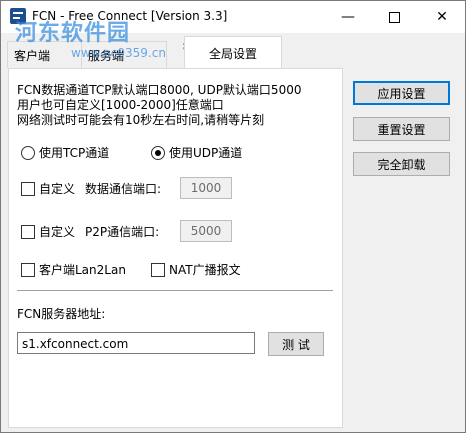 This screenshot has width=466, height=433. I want to click on info-line-3: 网络测试时可能会有10秒左右时间,请稍等片刻, so click(141, 120).